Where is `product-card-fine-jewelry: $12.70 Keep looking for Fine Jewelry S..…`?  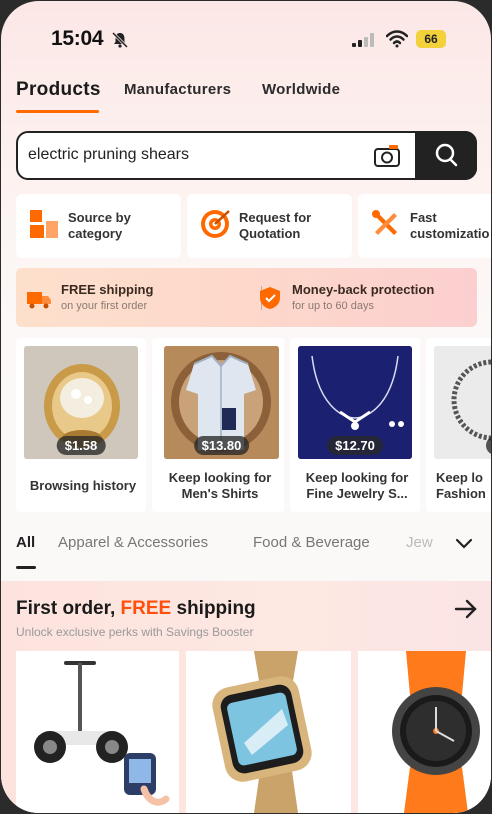 product-card-fine-jewelry: $12.70 Keep looking for Fine Jewelry S..… is located at coordinates (355, 425).